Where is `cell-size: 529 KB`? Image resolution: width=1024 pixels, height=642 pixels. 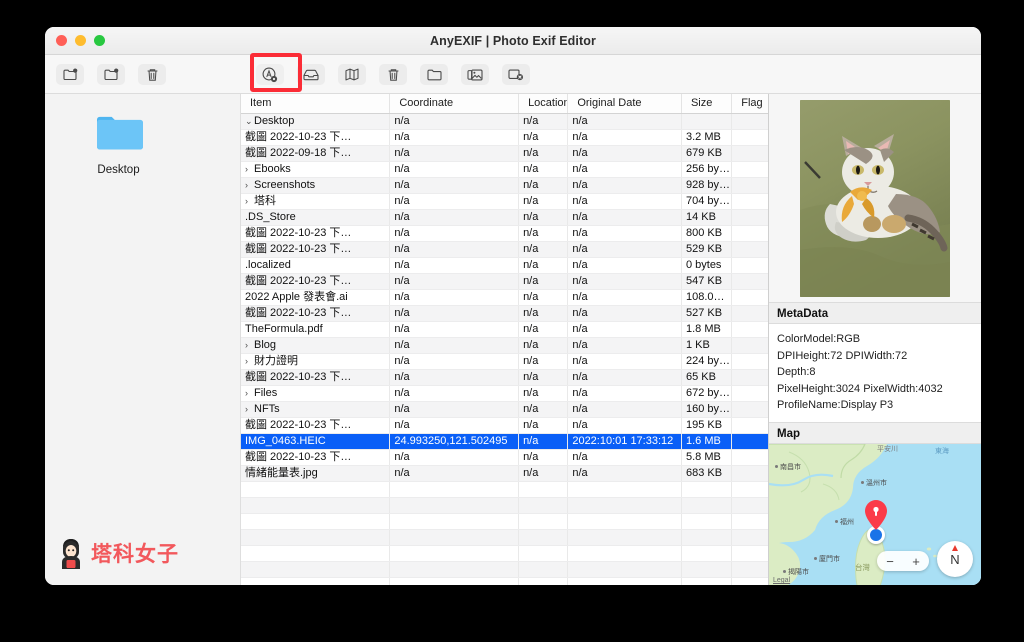 cell-size: 529 KB is located at coordinates (707, 249).